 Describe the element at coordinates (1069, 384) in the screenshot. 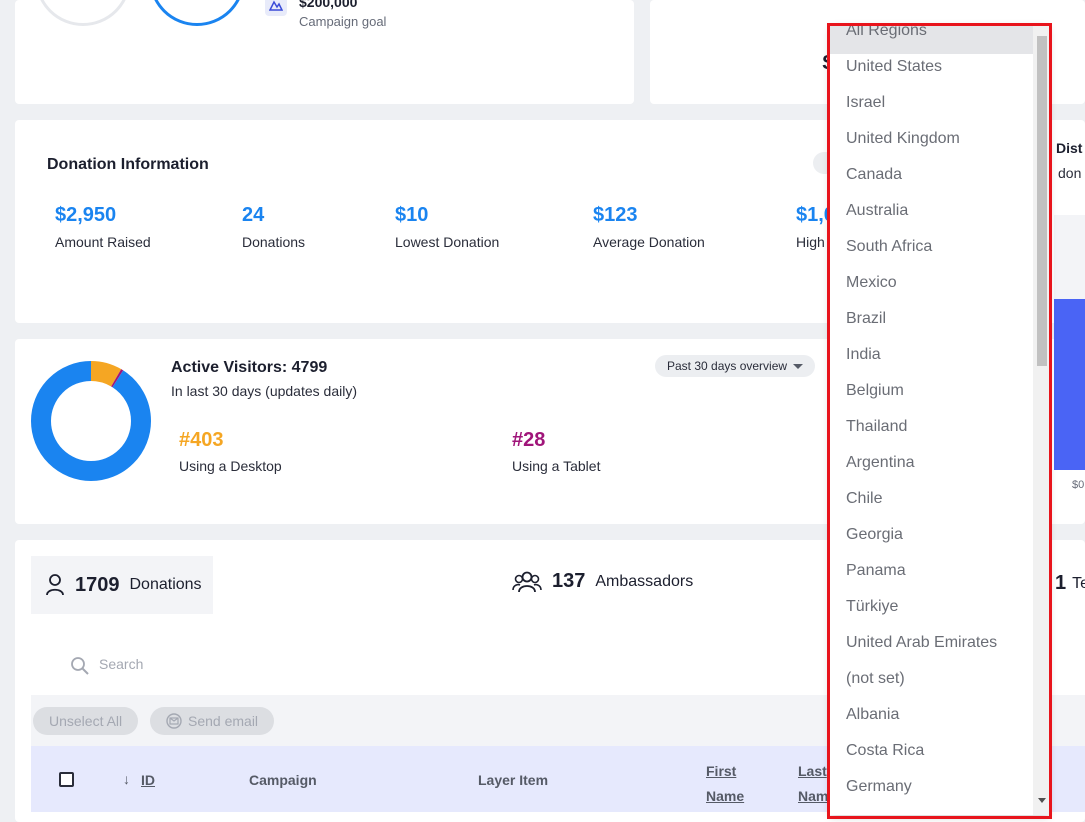

I see `chart-bar` at that location.